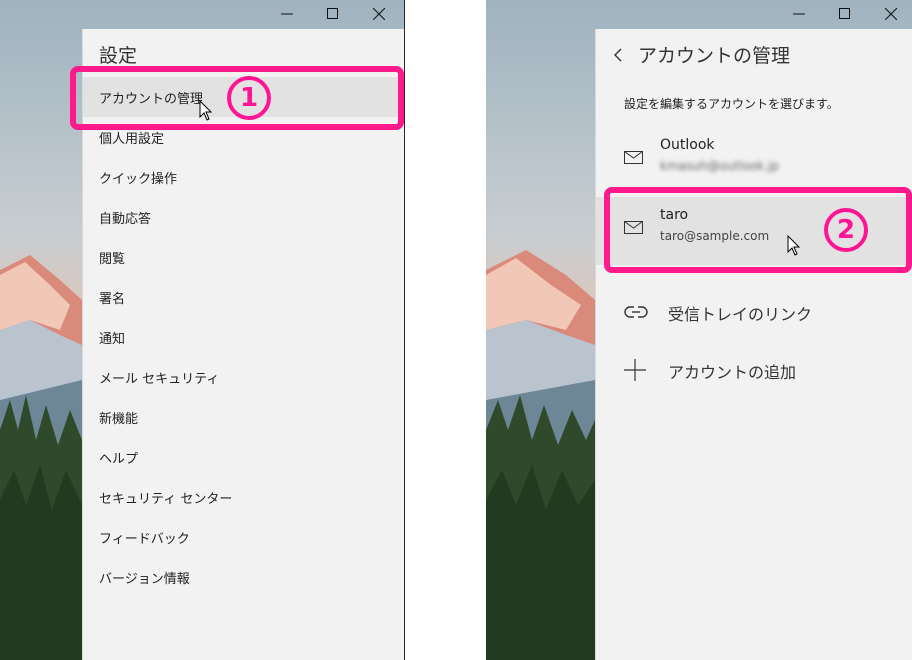  Describe the element at coordinates (714, 56) in the screenshot. I see `page-title: アカウントの管理` at that location.